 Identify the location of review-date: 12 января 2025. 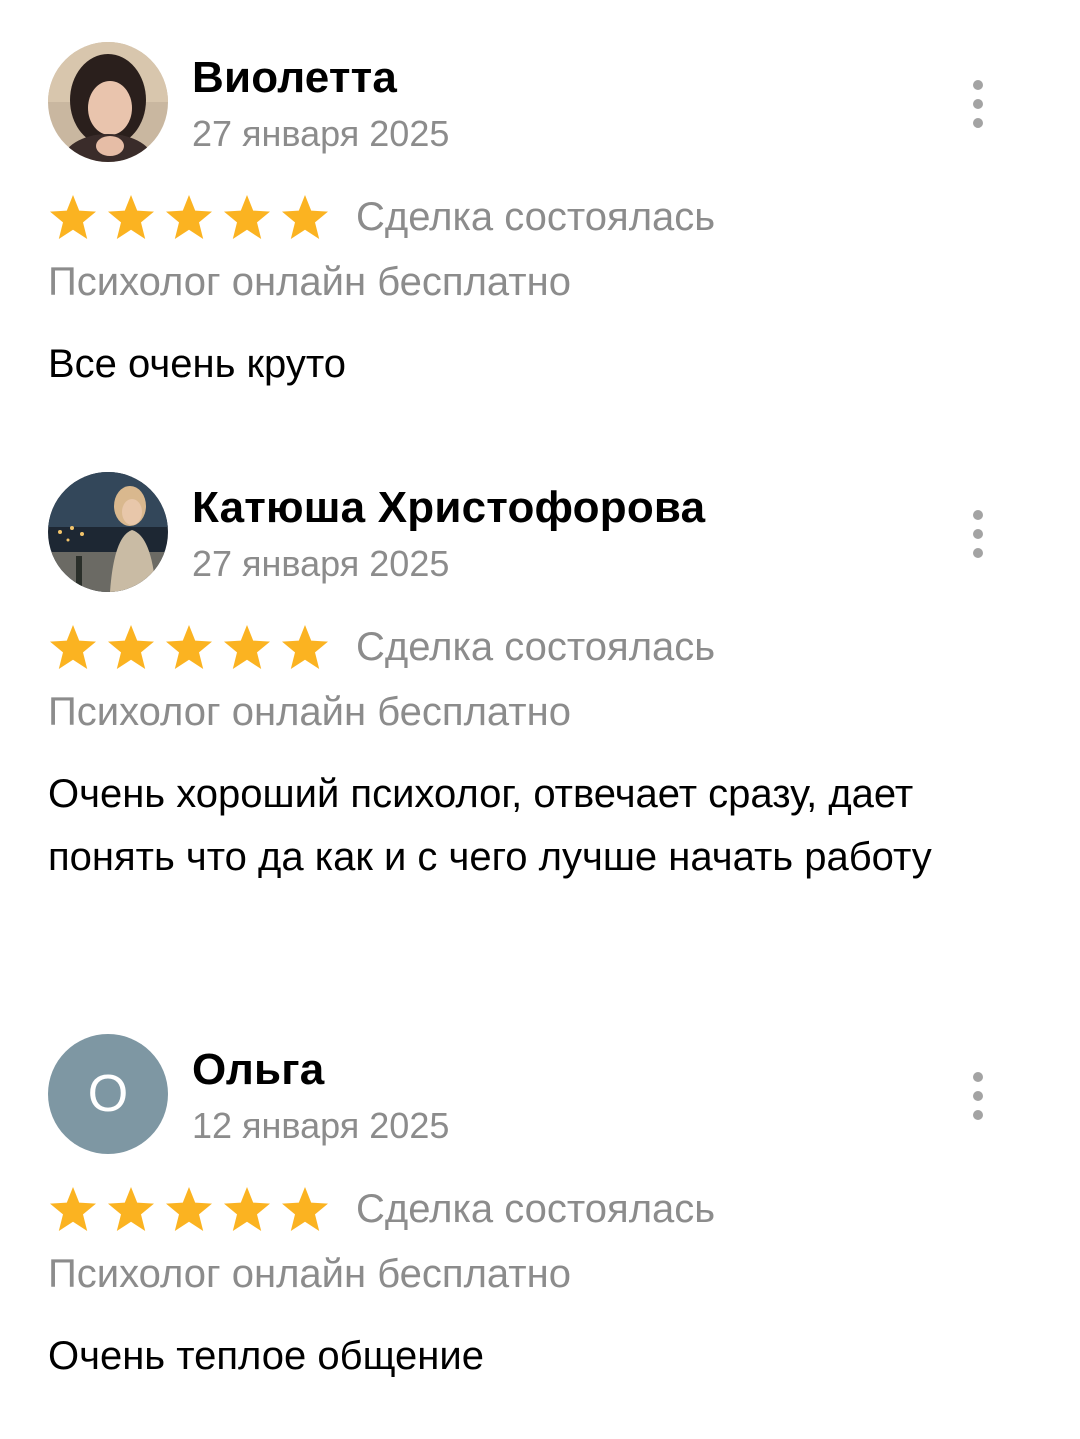
(321, 1125).